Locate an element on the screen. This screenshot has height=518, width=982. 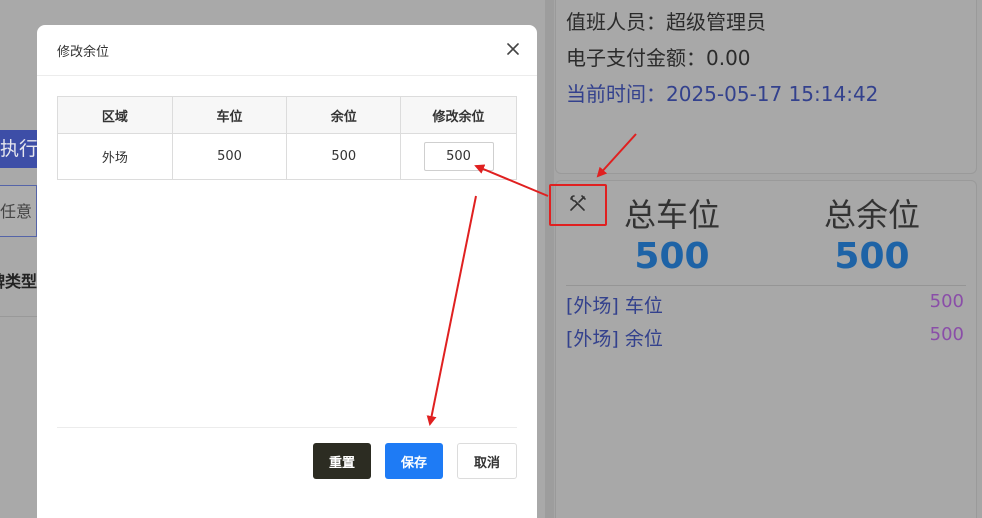
total-free-label: 总余位 is located at coordinates (871, 215).